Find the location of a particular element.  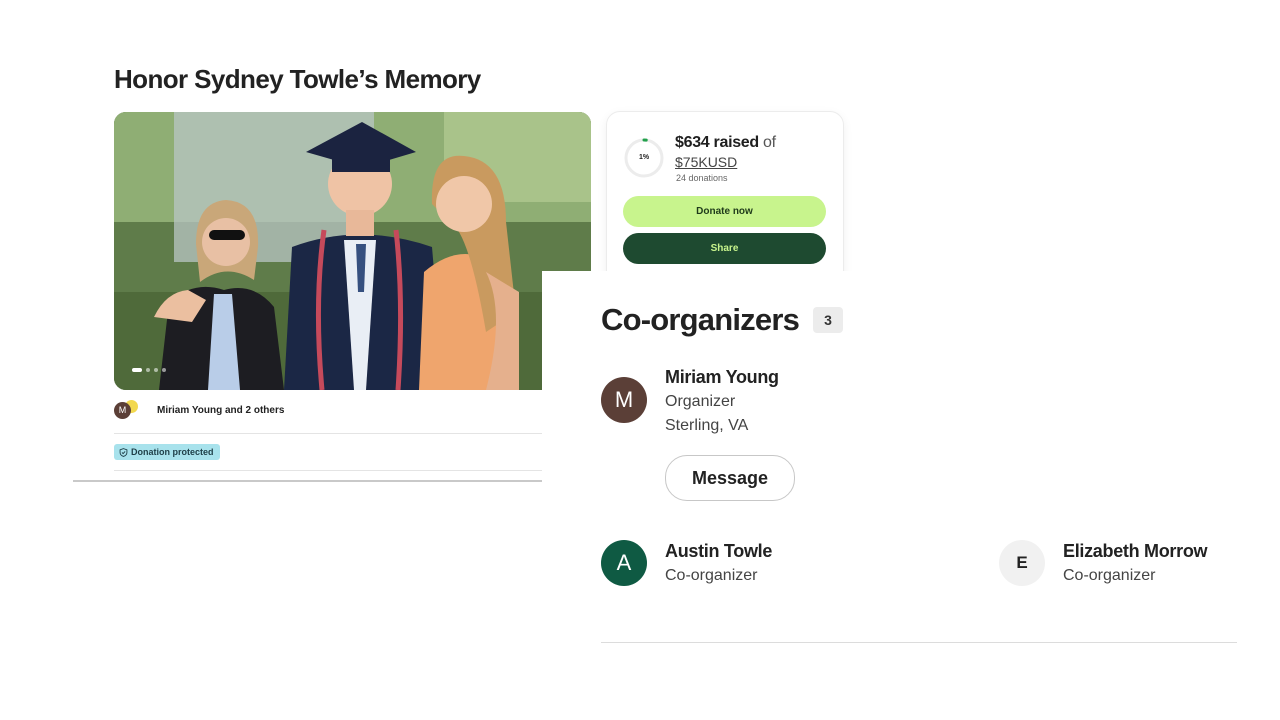

hero-photo-image is located at coordinates (352, 251).